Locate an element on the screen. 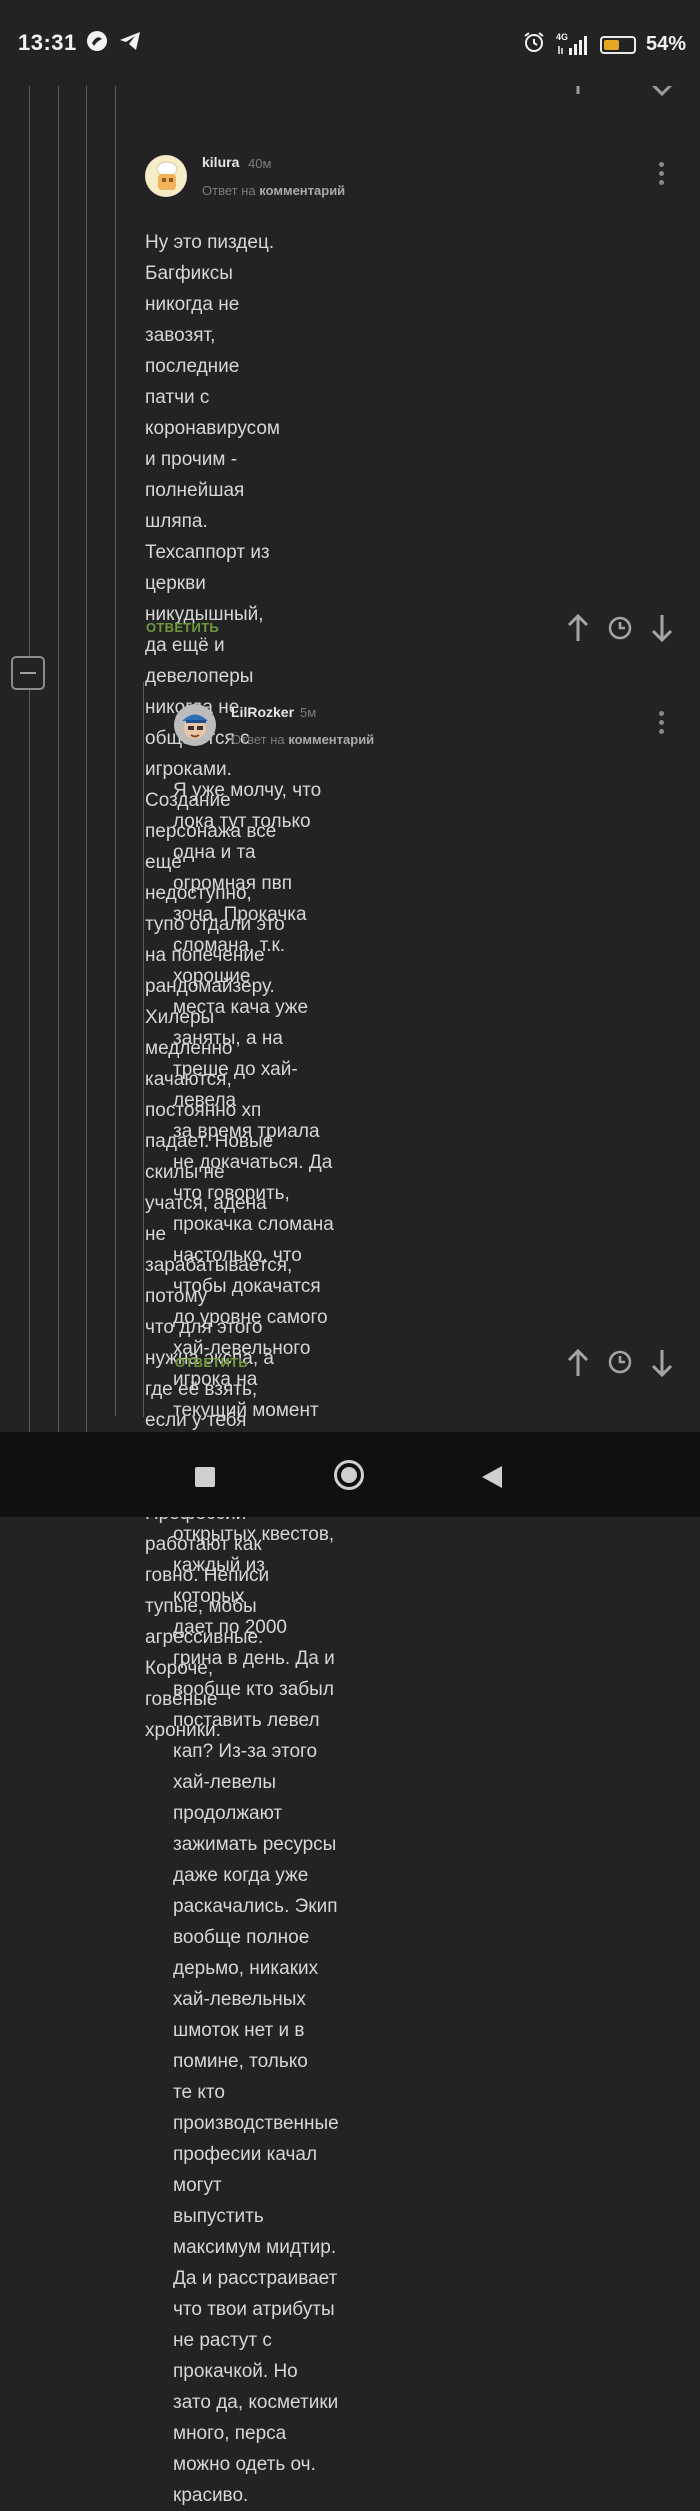  partial-vote-icons is located at coordinates (624, 91).